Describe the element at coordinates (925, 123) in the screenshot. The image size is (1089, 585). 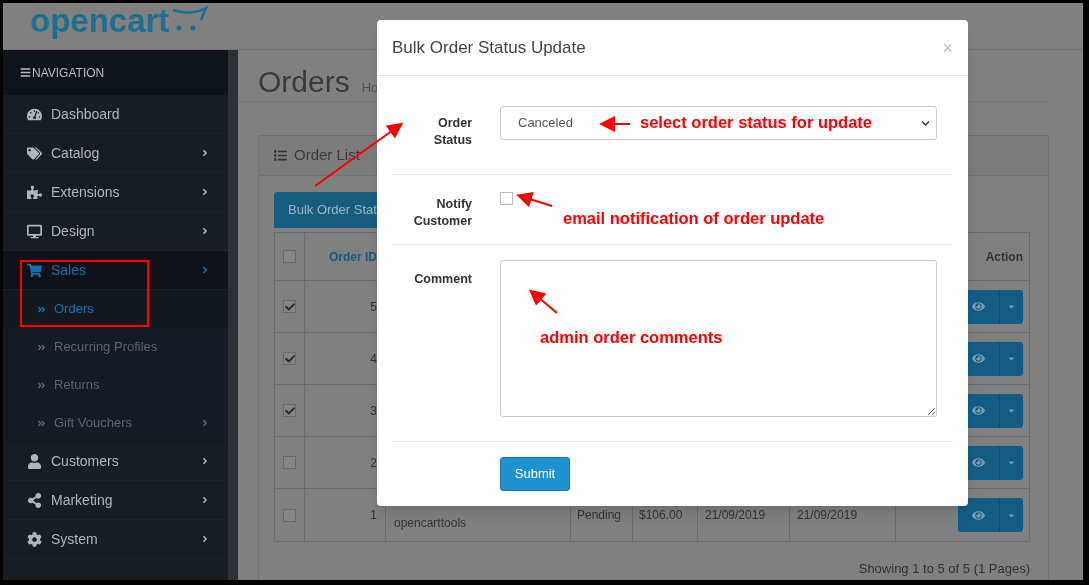
I see `chevron-down-icon` at that location.